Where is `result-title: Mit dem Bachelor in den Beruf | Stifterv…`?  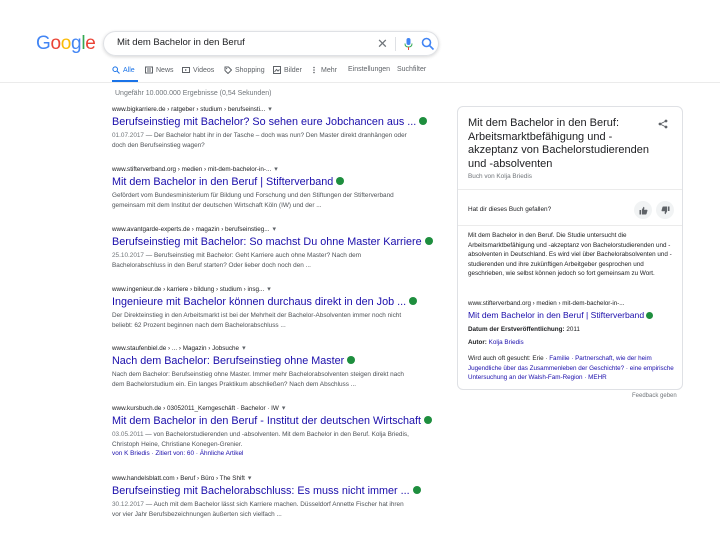 result-title: Mit dem Bachelor in den Beruf | Stifterv… is located at coordinates (261, 182).